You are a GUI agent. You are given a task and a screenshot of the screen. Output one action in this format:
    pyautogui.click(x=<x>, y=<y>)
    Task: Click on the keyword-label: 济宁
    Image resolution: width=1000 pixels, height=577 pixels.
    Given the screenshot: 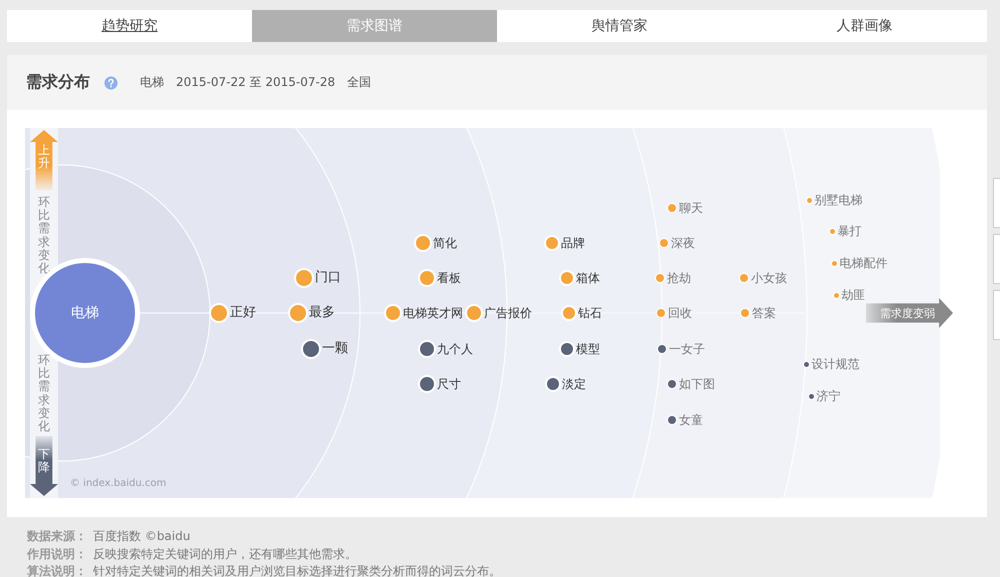 What is the action you would take?
    pyautogui.click(x=828, y=396)
    